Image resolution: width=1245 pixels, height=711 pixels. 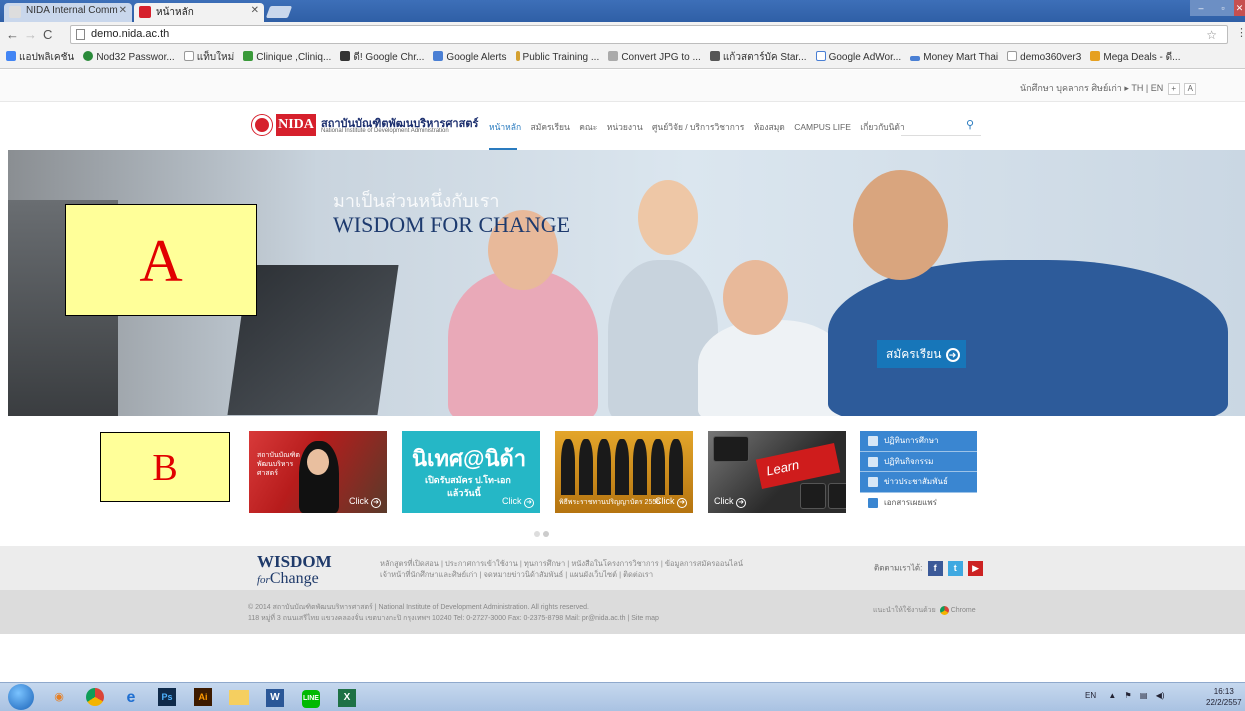 What do you see at coordinates (208, 58) in the screenshot?
I see `bookmark-item: แท็บใหม่` at bounding box center [208, 58].